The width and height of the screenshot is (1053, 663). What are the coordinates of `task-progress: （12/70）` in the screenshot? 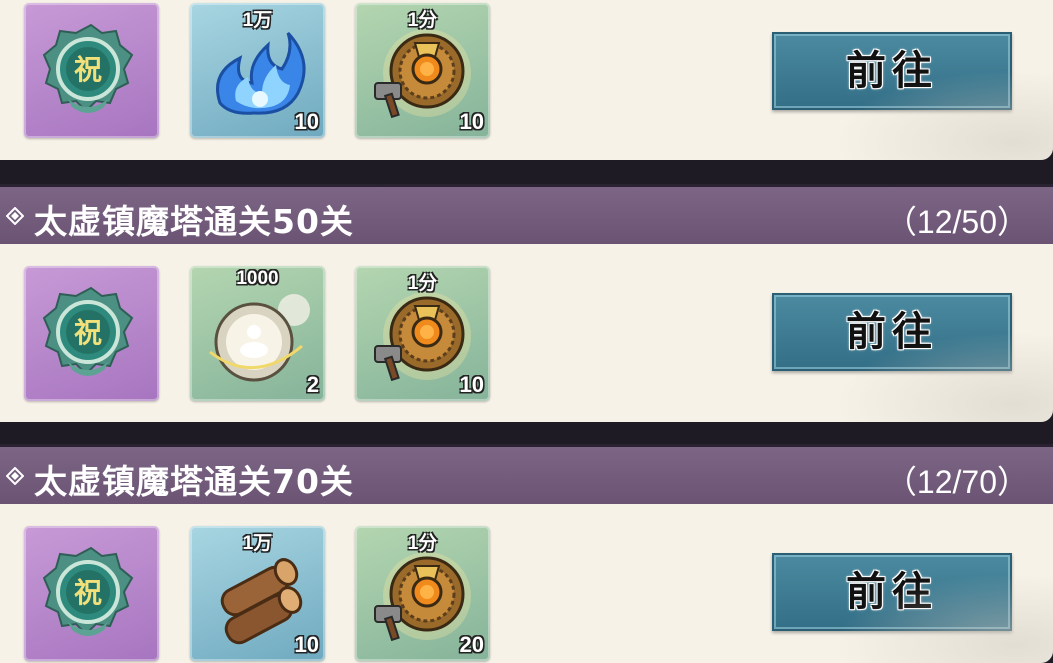 It's located at (956, 482).